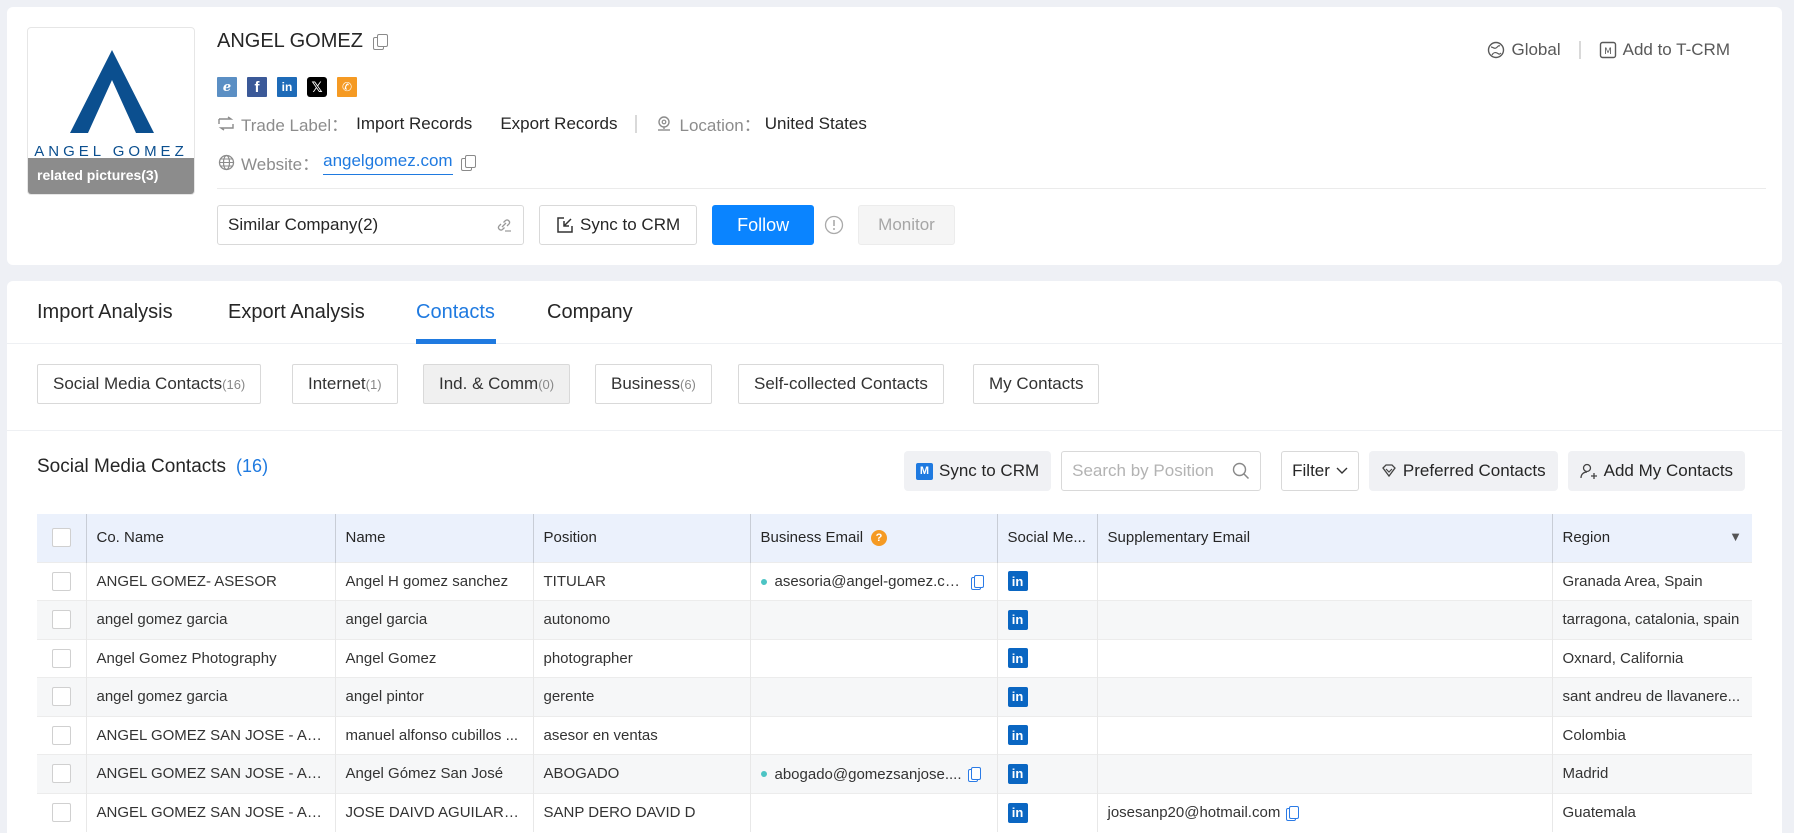  What do you see at coordinates (210, 538) in the screenshot?
I see `col-header-co-name: Co. Name` at bounding box center [210, 538].